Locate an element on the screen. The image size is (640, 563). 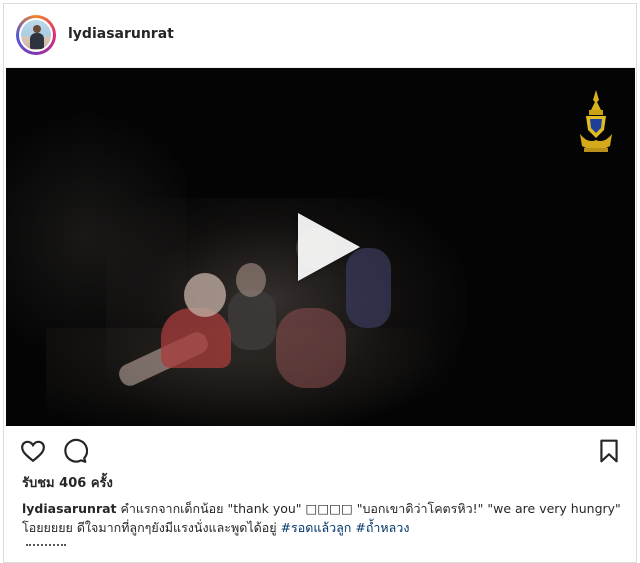
action-bar is located at coordinates (320, 449).